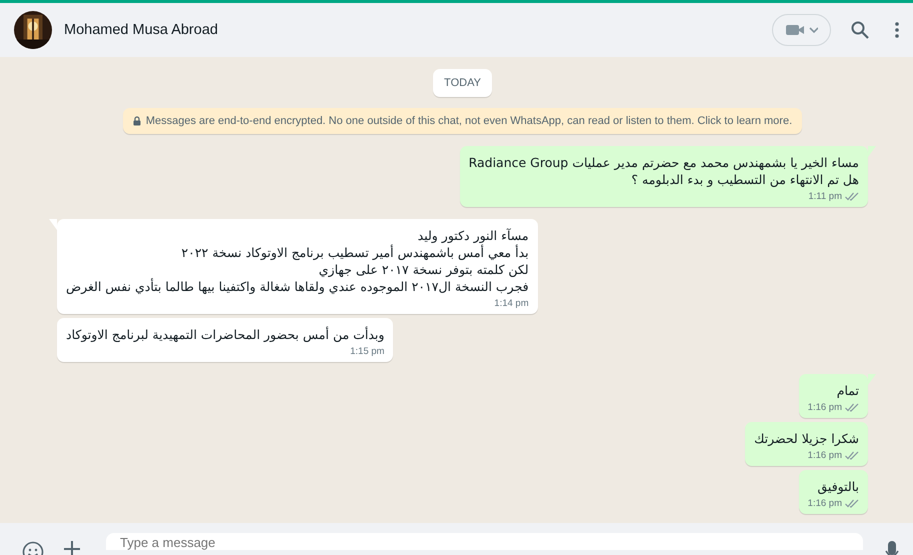  Describe the element at coordinates (469, 121) in the screenshot. I see `notice-text: Messages are end-to-end encrypted. No one outside of this chat, not even WhatsApp, can read or listen to them. Click to learn more.` at that location.